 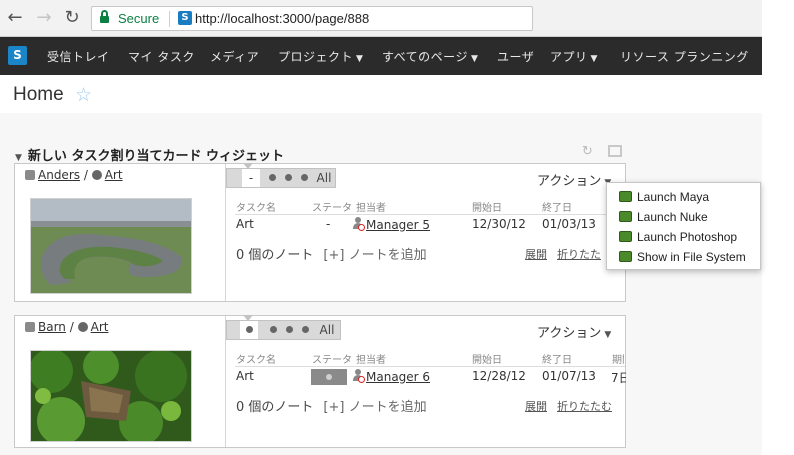 I want to click on menu-item-launch-photoshop: Launch Photoshop, so click(x=678, y=237).